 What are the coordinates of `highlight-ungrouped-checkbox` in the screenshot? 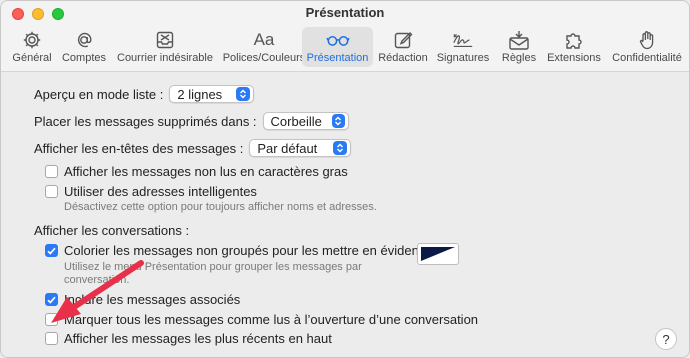 It's located at (51, 250).